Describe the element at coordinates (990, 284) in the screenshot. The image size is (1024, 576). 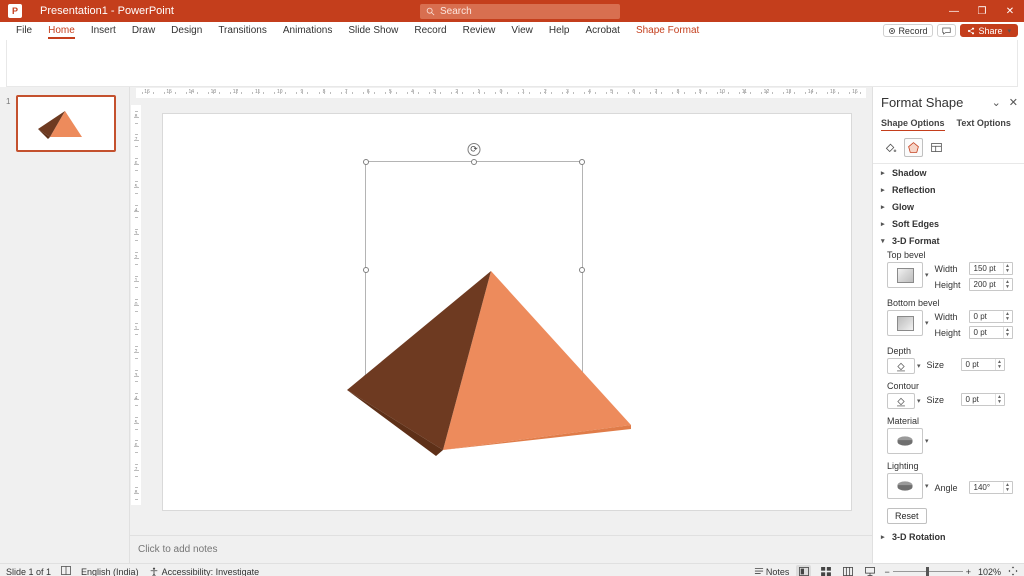
I see `top-bevel-height-input: 200 pt ▲ ▼` at that location.